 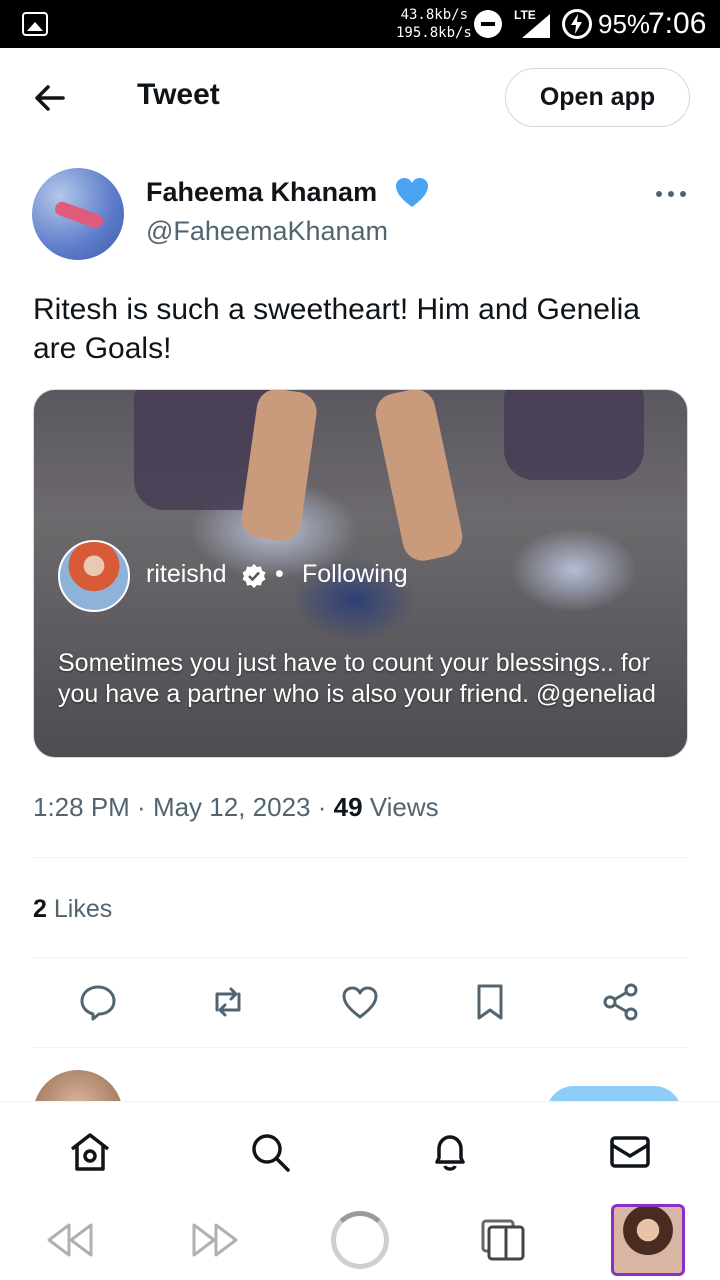 What do you see at coordinates (536, 26) in the screenshot?
I see `signal-icon` at bounding box center [536, 26].